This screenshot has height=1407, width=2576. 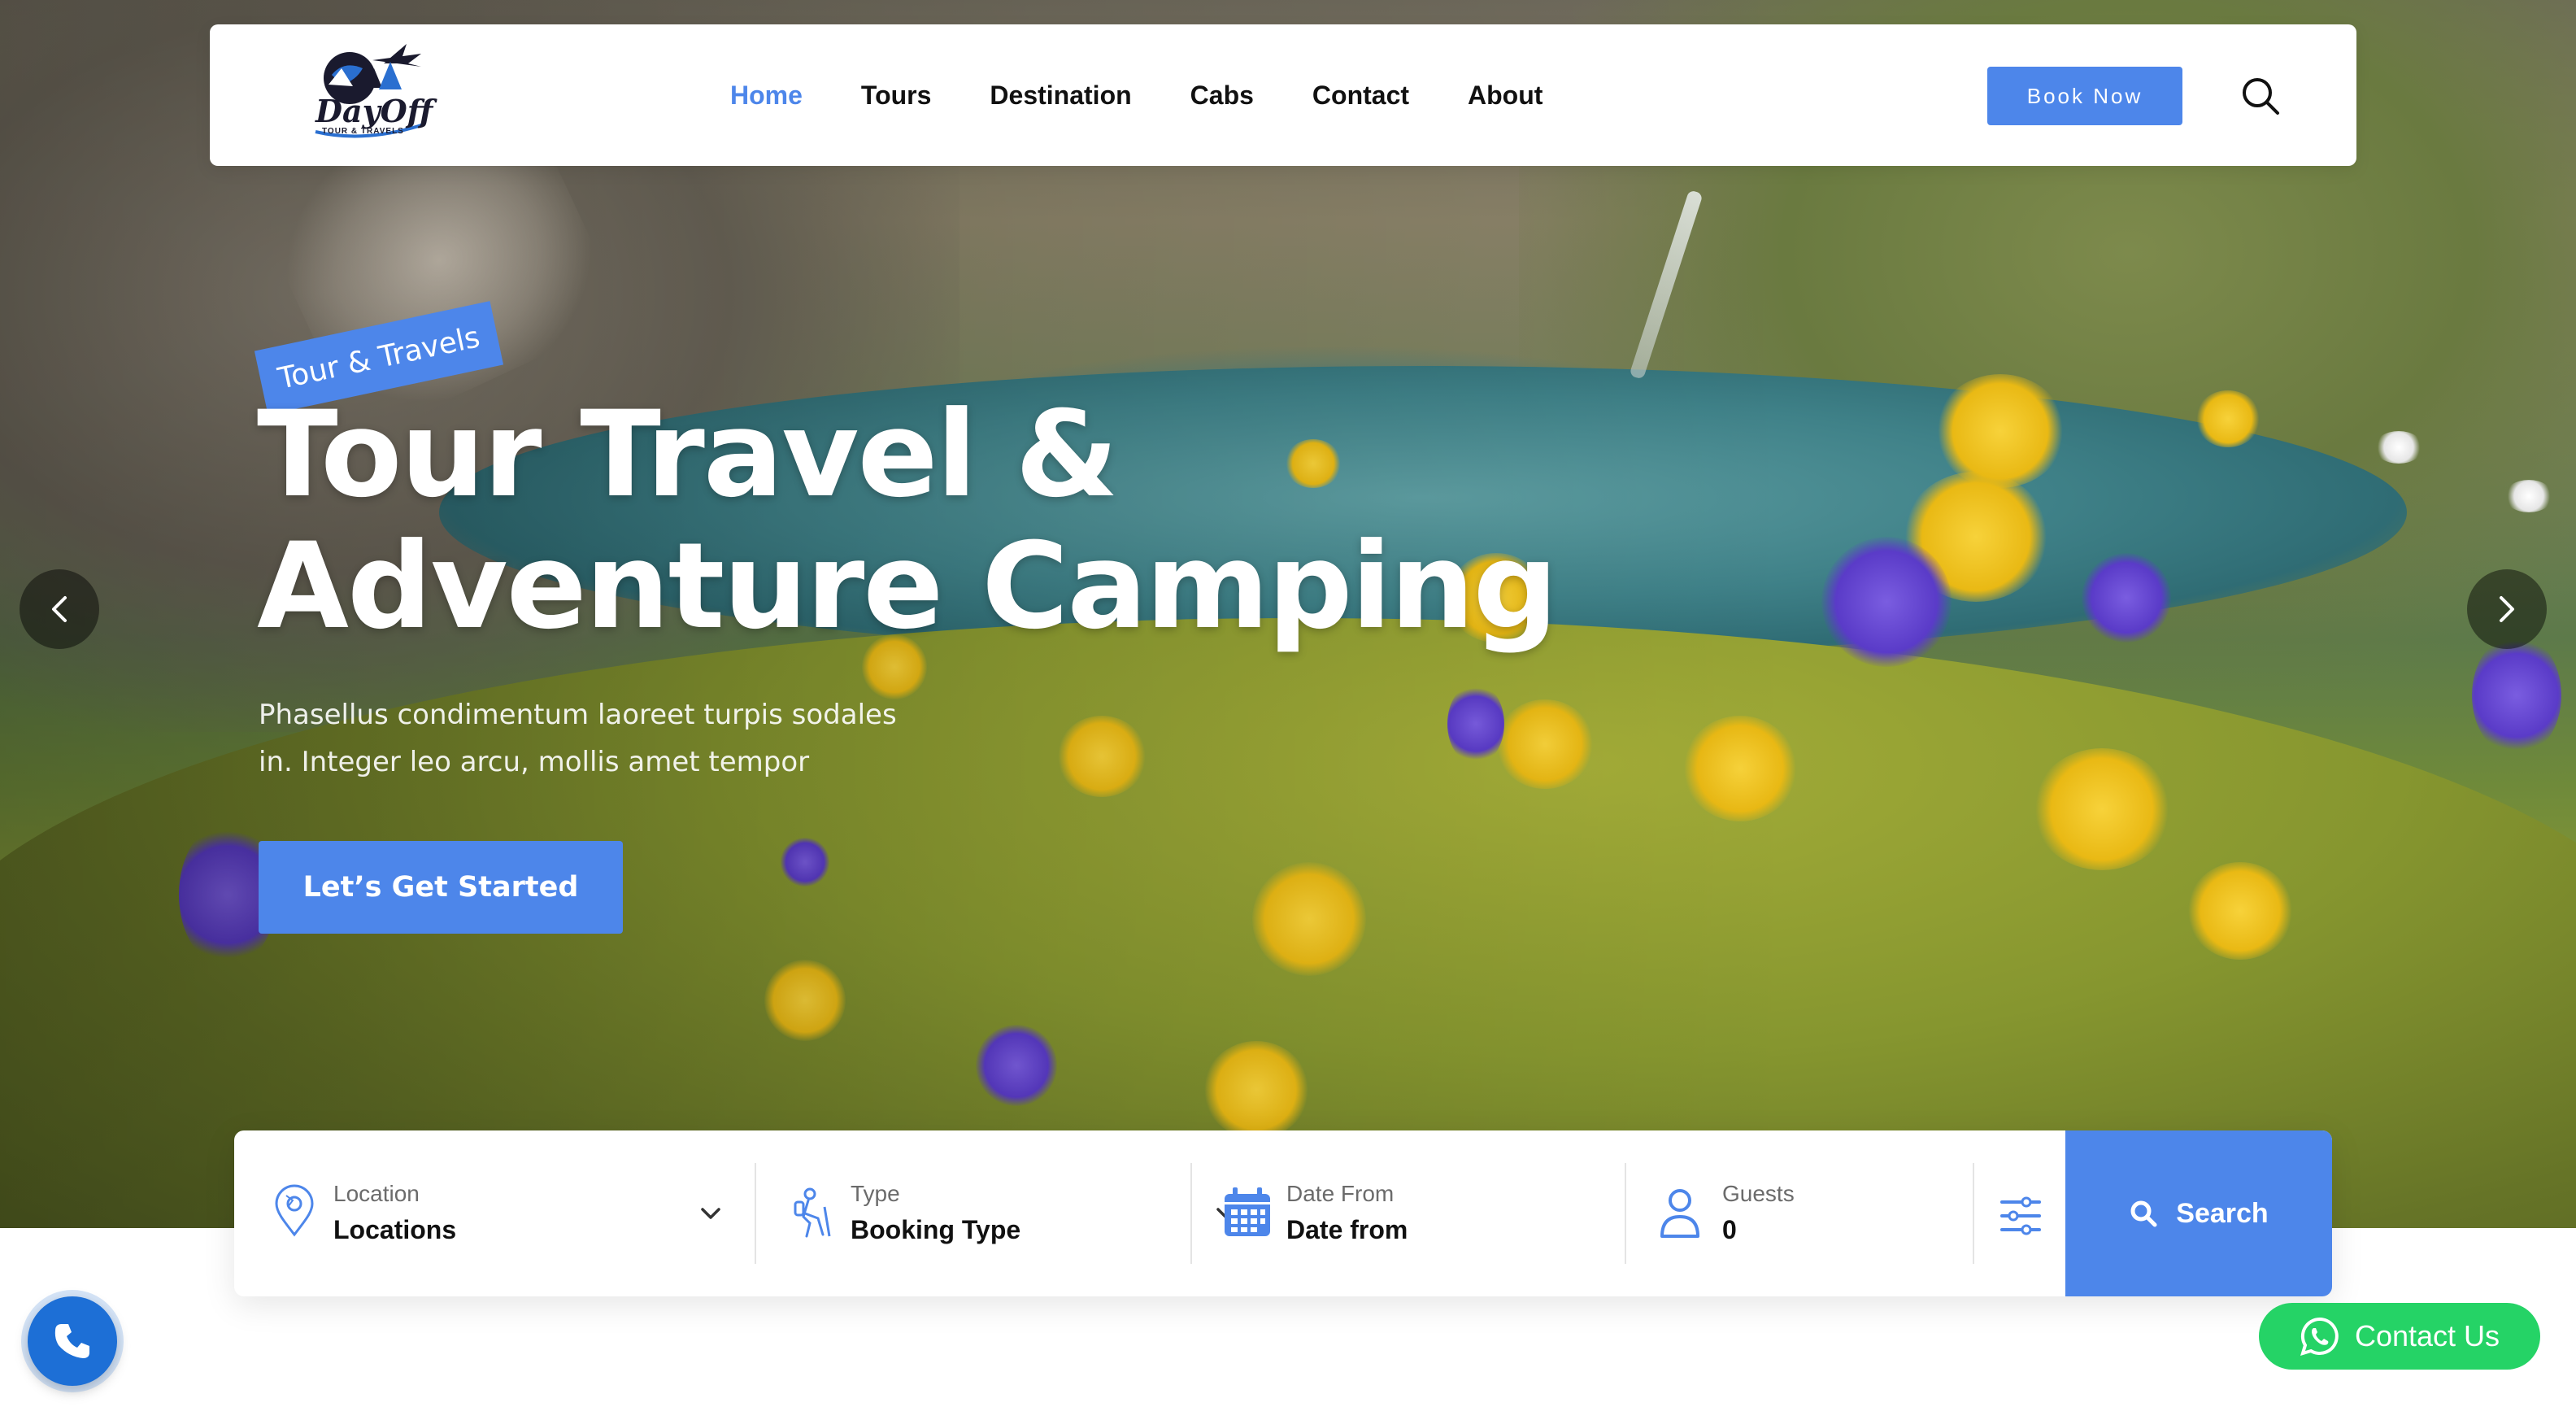 I want to click on hero-subtitle-line-2: in. Integer leo arcu, mollis amet tempor, so click(x=535, y=762).